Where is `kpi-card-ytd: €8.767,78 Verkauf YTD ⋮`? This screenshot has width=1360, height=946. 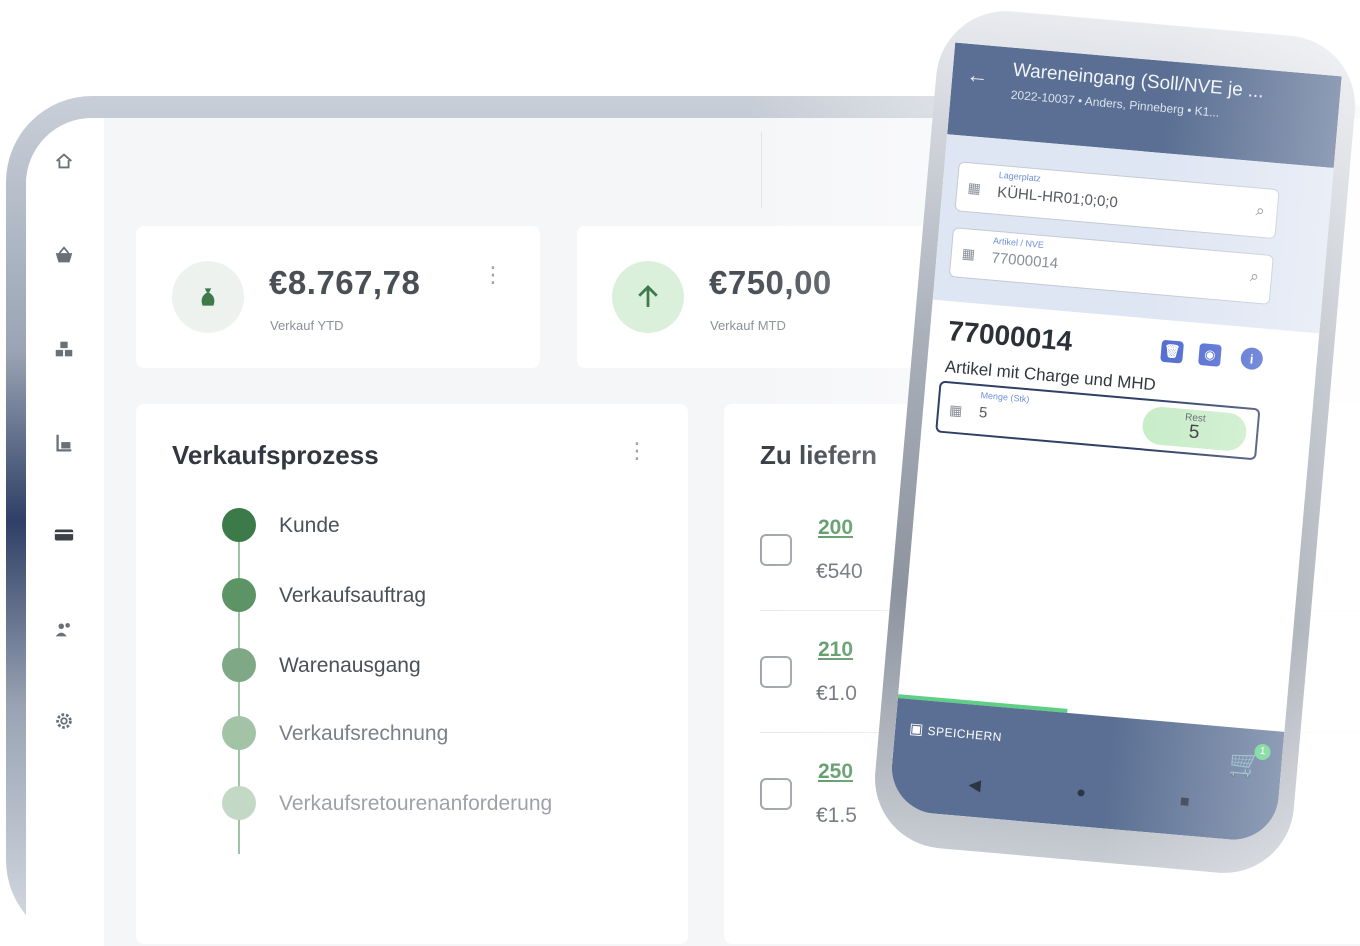
kpi-card-ytd: €8.767,78 Verkauf YTD ⋮ is located at coordinates (338, 297).